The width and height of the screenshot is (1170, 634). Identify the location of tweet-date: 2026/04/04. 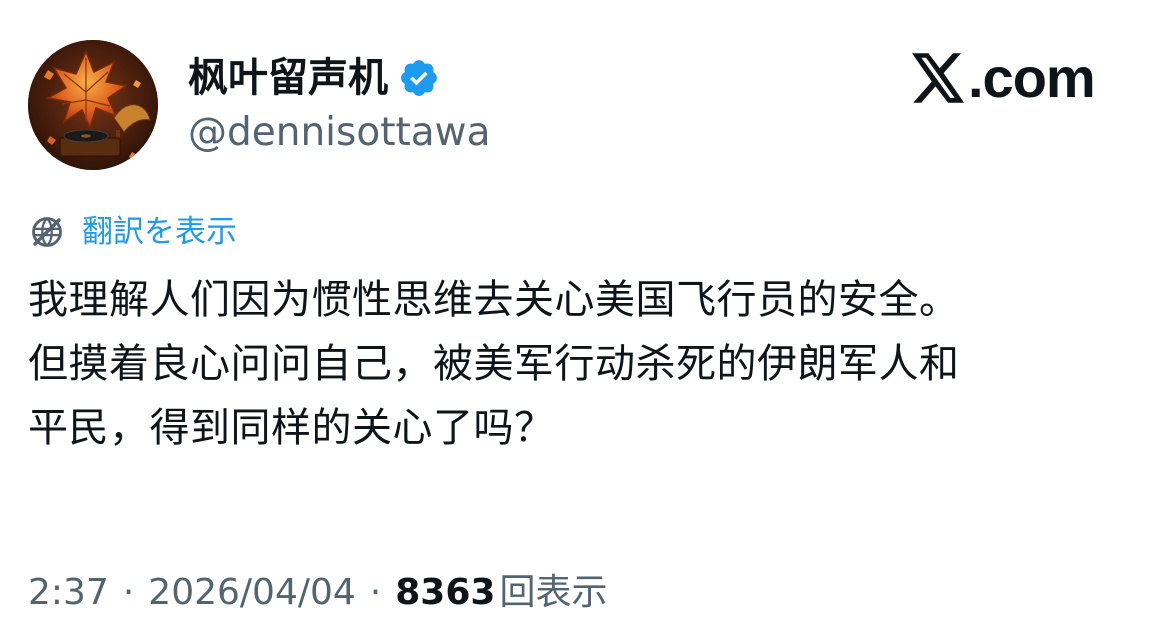
(252, 593).